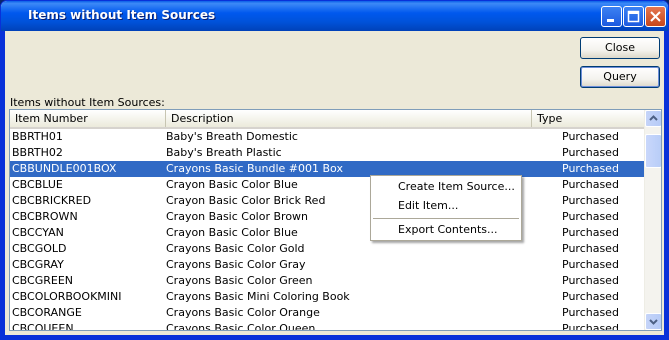  I want to click on maximize-button, so click(633, 16).